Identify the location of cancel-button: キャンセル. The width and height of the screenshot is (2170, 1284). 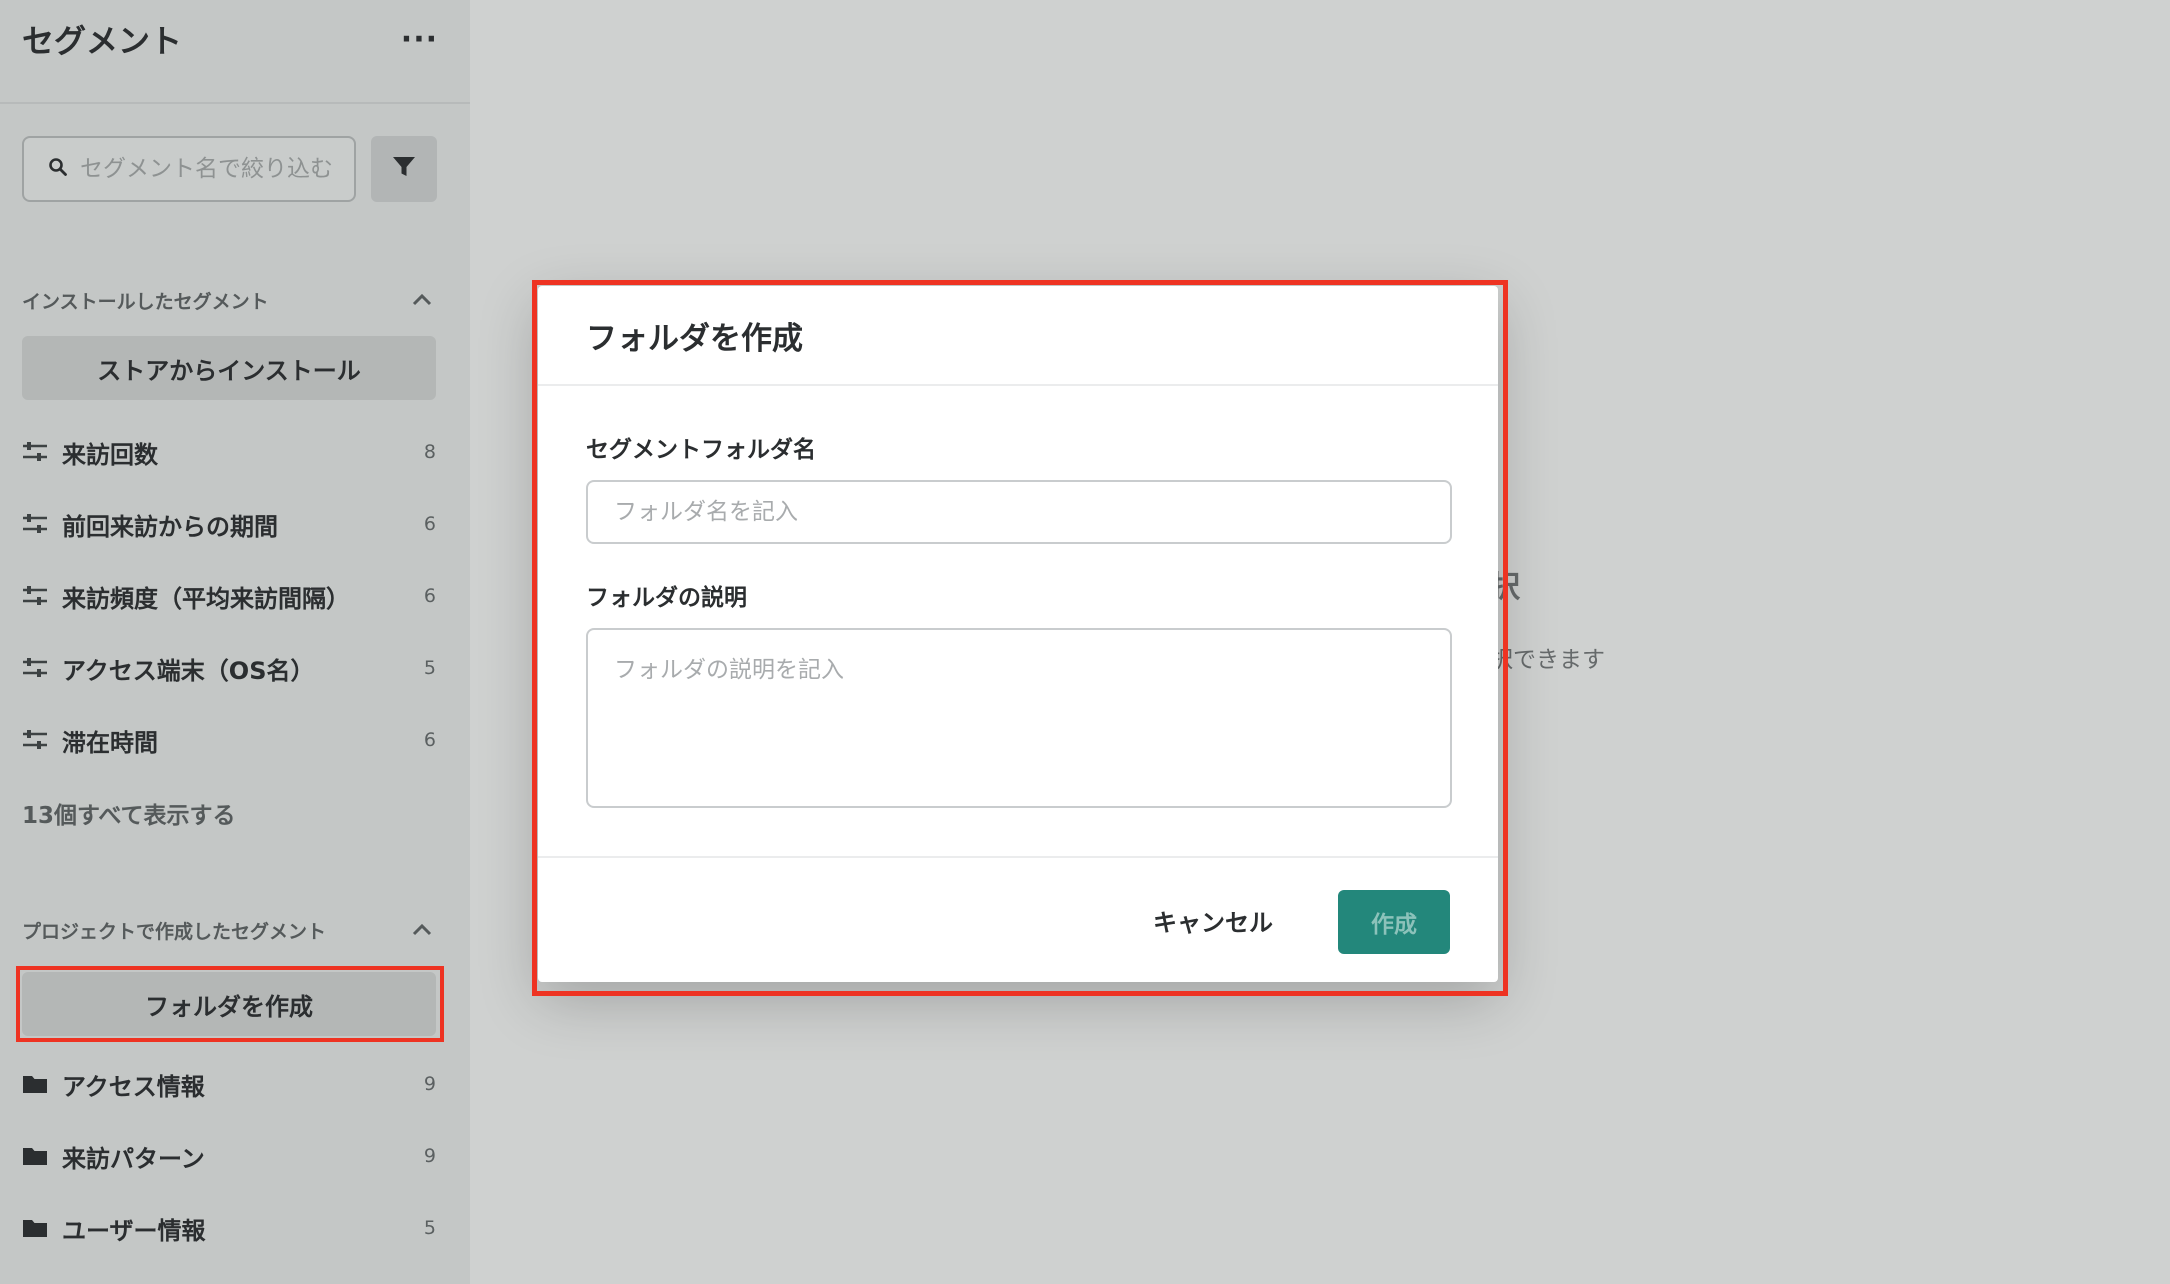
(1213, 920).